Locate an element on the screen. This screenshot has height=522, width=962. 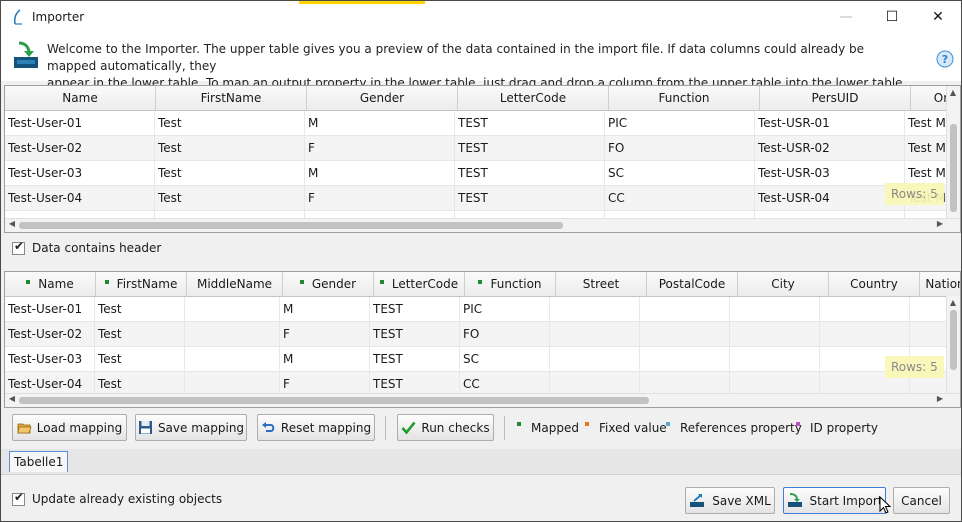
minimize-button: — is located at coordinates (846, 17).